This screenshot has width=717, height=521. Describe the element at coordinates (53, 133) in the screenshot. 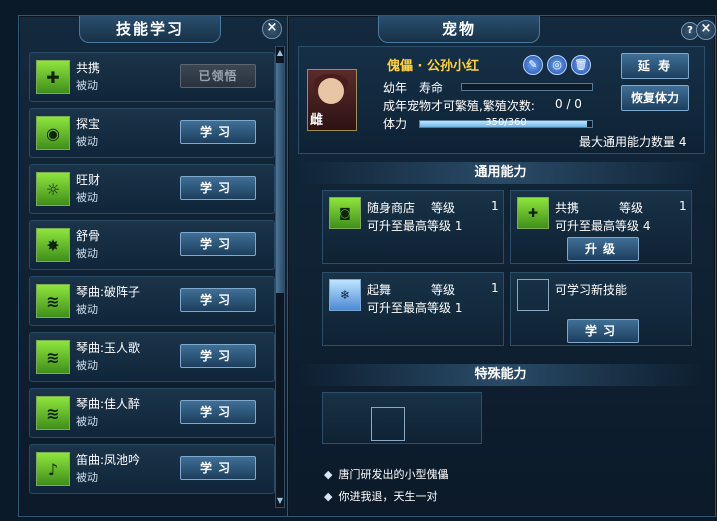

I see `eye-icon: ◉` at that location.